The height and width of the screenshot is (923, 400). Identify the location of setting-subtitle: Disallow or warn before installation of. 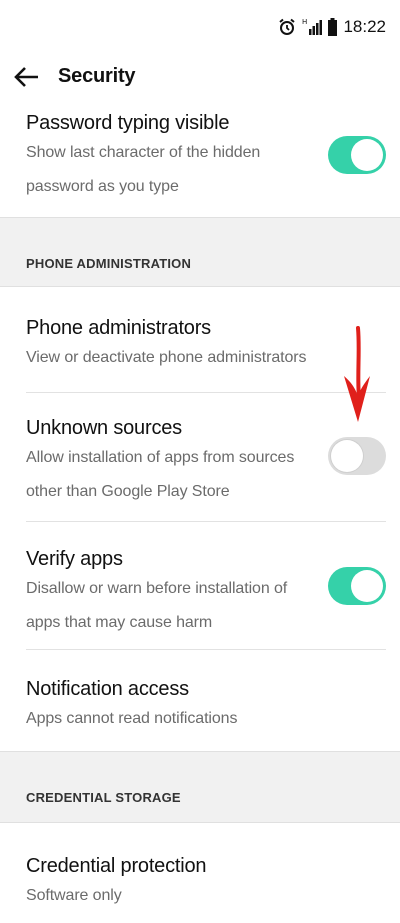
(157, 588).